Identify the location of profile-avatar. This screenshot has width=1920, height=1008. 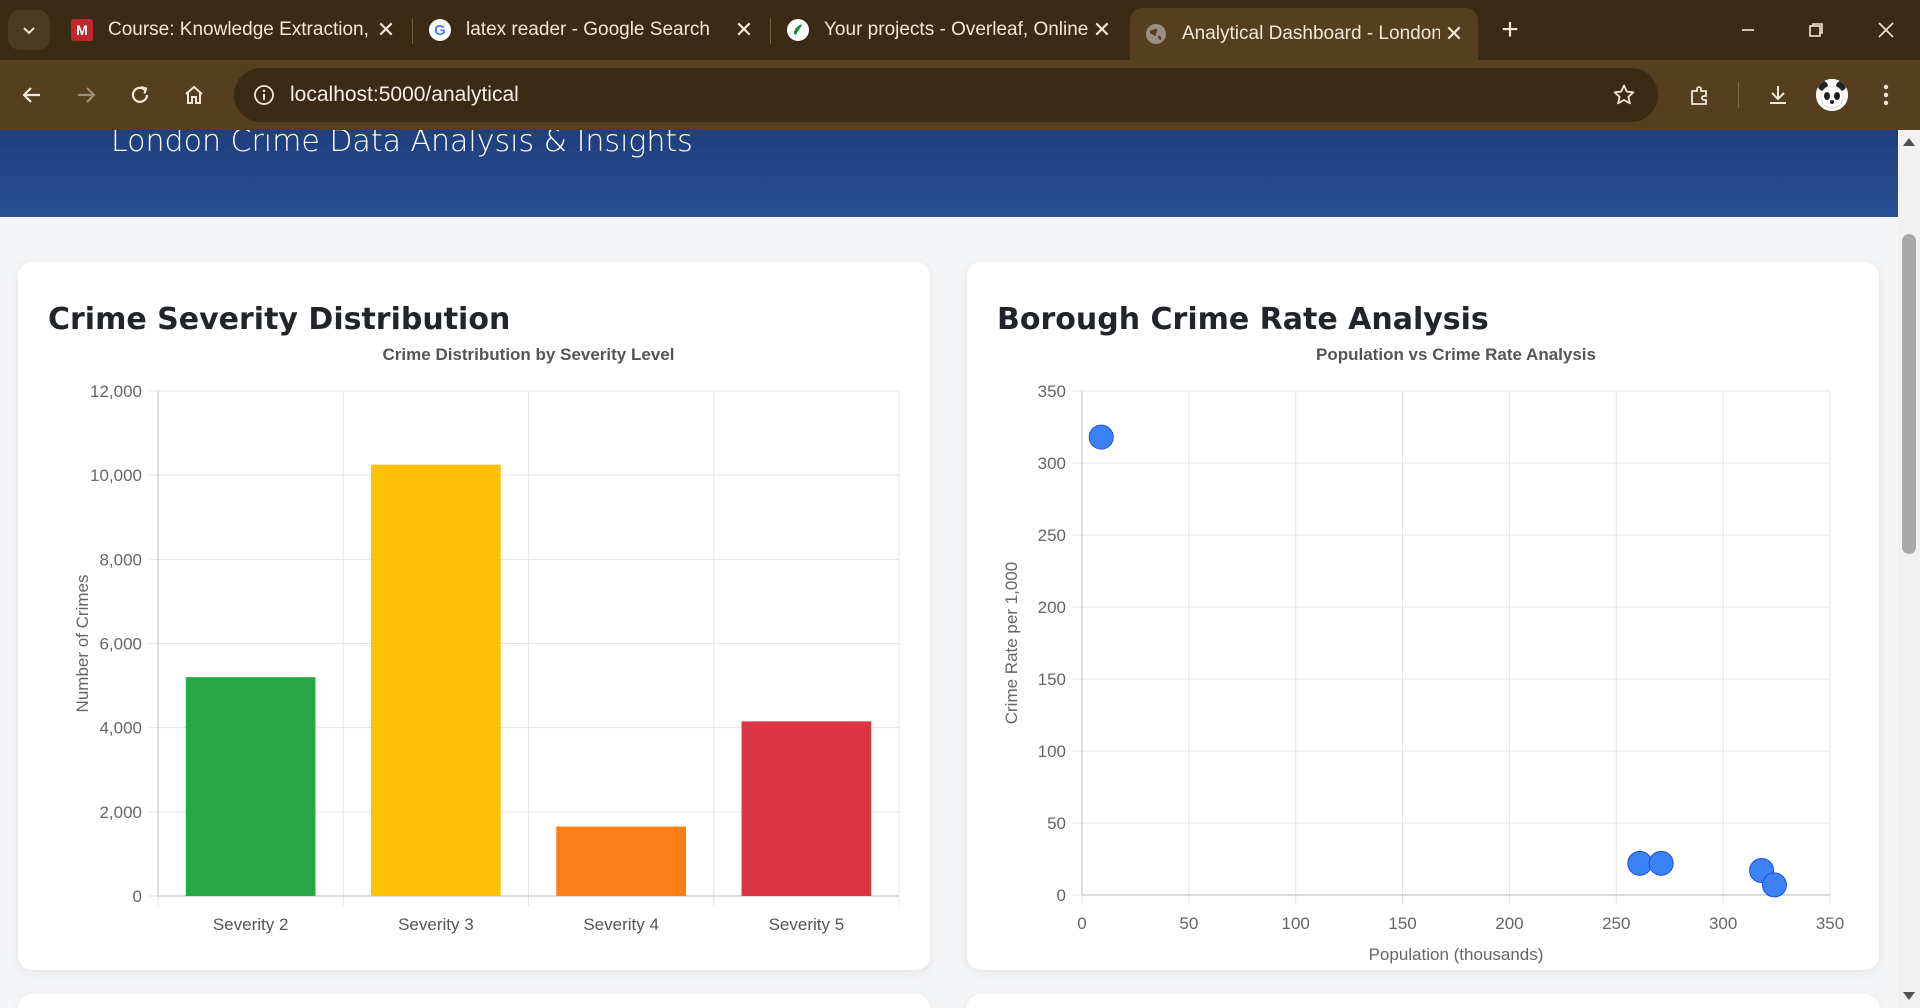
(1832, 95).